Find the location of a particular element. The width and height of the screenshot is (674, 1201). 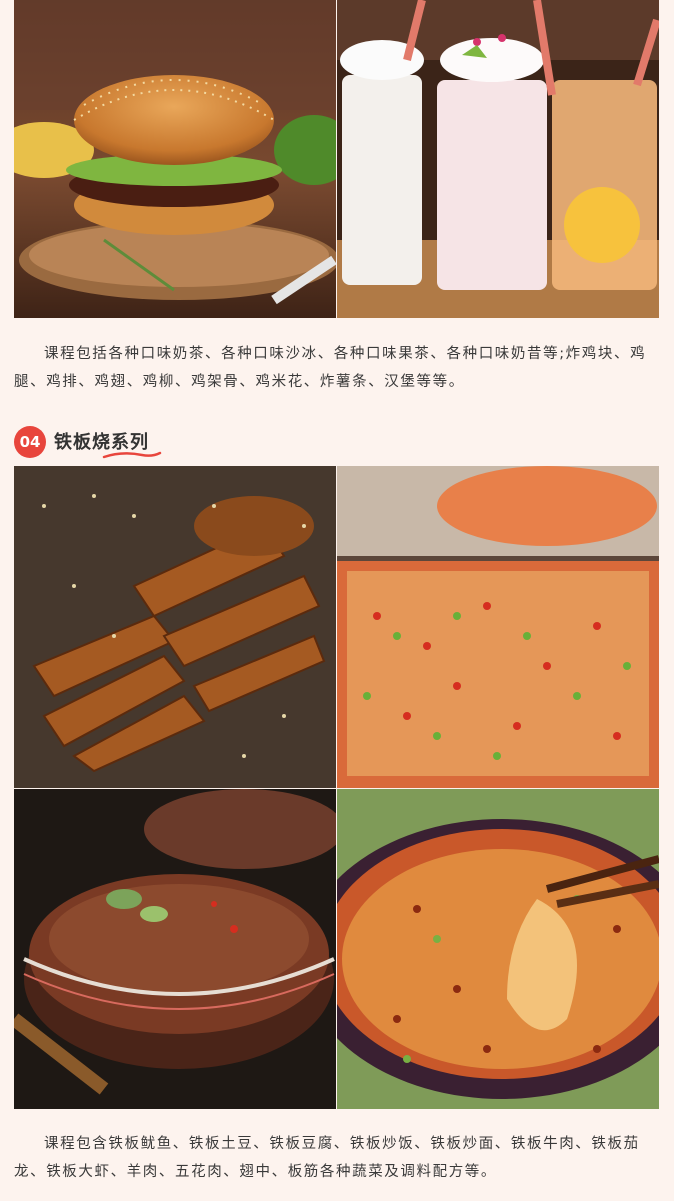

burger-photo is located at coordinates (175, 159).